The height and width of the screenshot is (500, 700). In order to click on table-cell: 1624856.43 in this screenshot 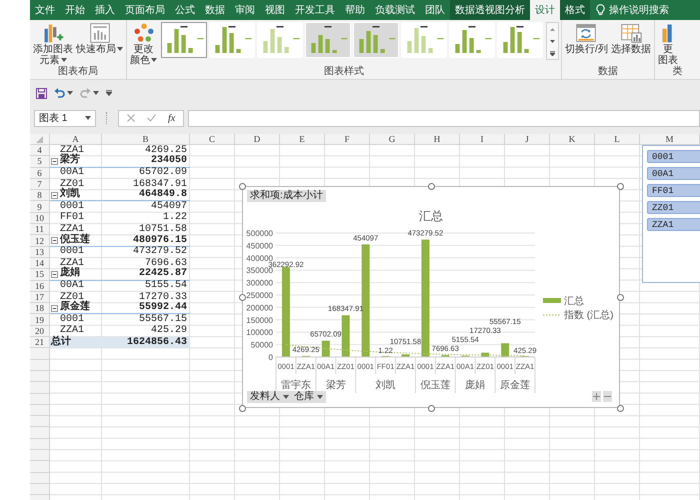, I will do `click(146, 342)`.